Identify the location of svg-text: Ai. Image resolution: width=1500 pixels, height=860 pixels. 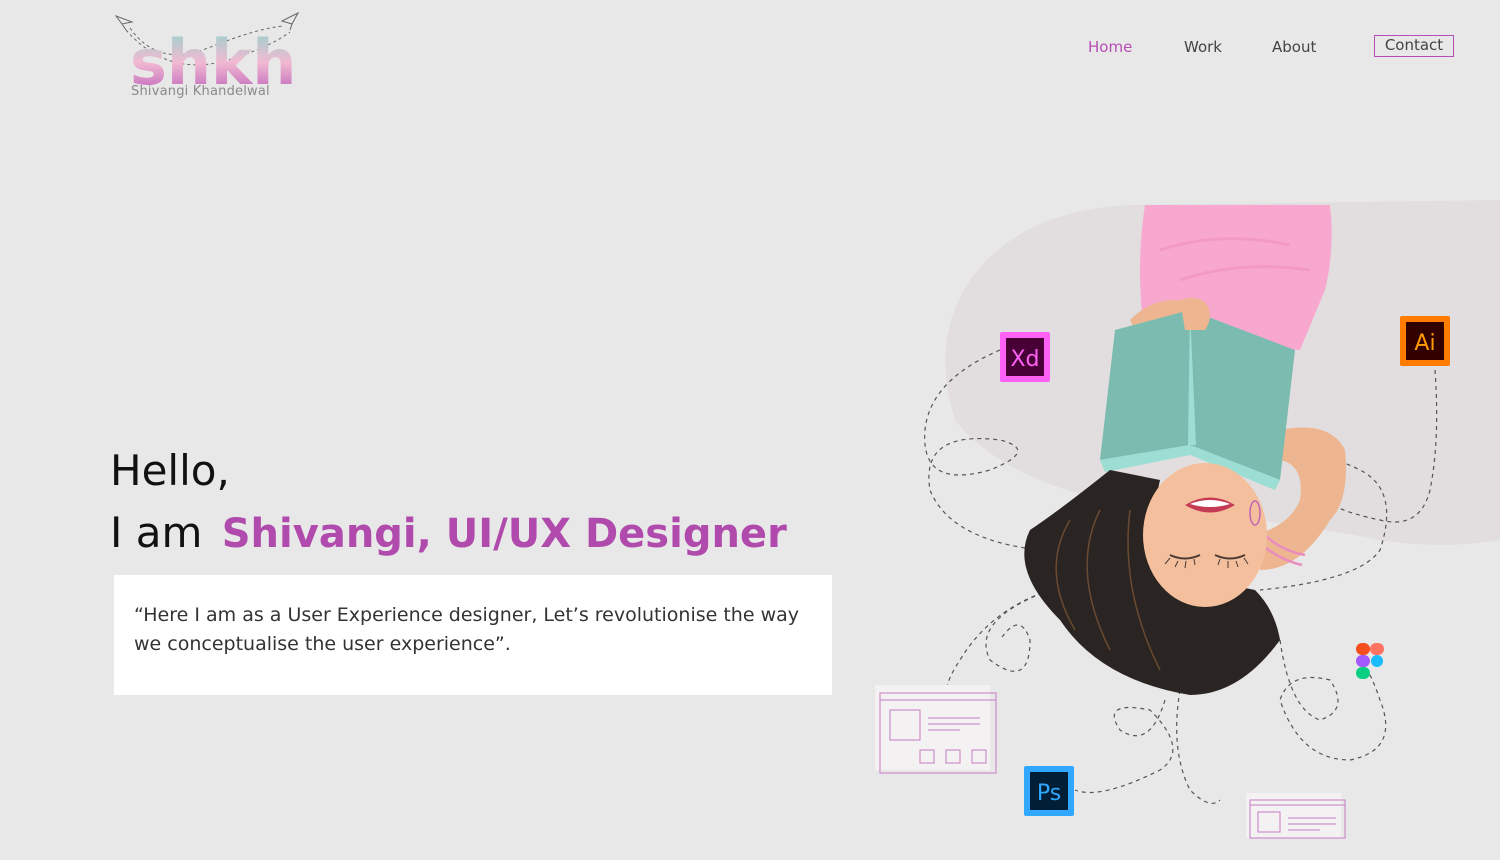
(1424, 343).